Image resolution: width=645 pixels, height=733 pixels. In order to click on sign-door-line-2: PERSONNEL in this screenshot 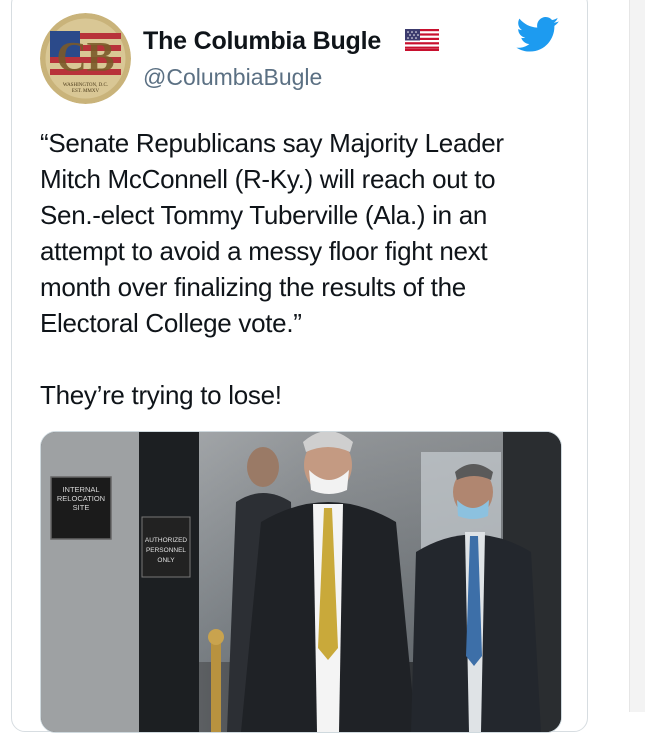, I will do `click(166, 550)`.